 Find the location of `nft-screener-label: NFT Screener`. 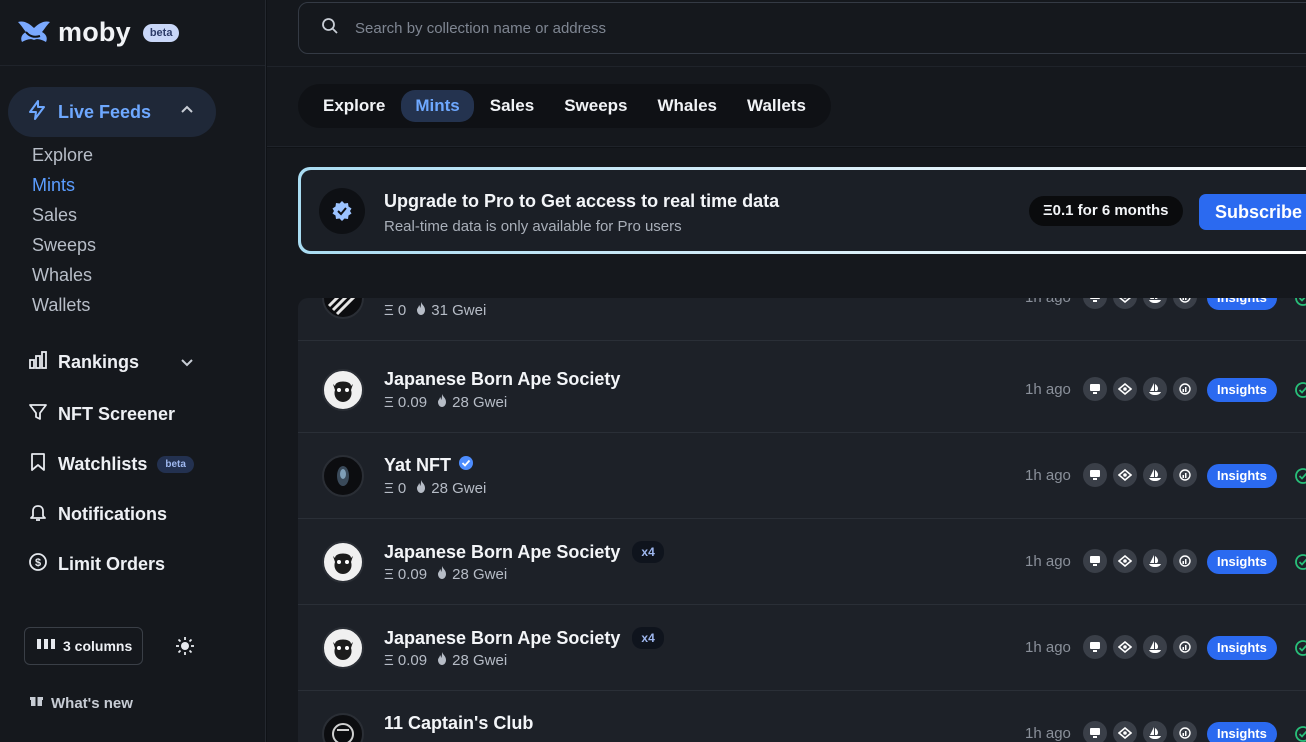

nft-screener-label: NFT Screener is located at coordinates (117, 413).